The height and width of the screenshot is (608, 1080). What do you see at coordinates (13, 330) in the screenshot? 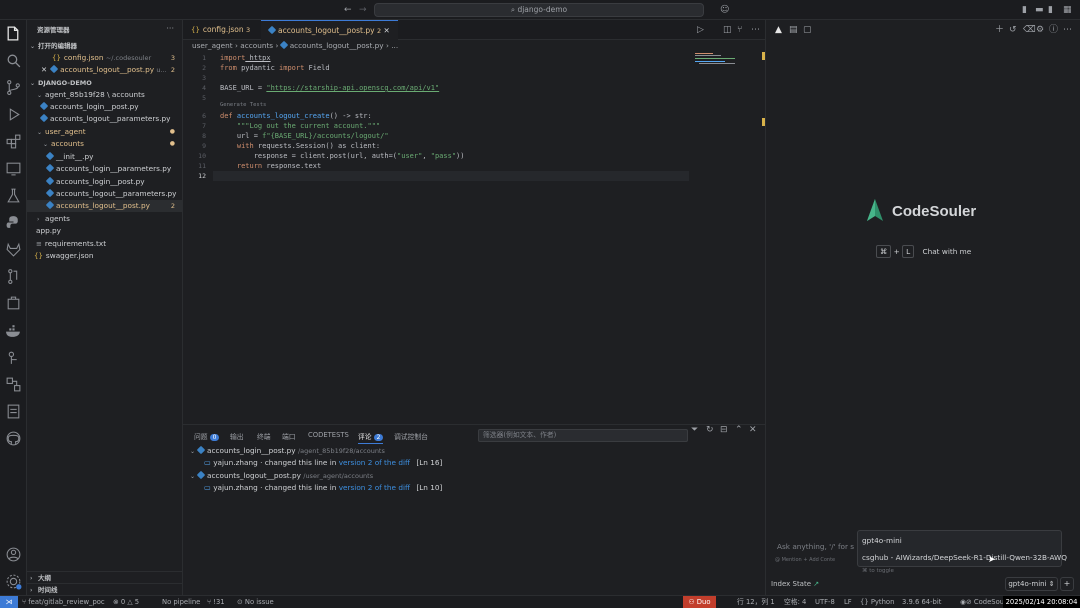
I see `docker-icon` at bounding box center [13, 330].